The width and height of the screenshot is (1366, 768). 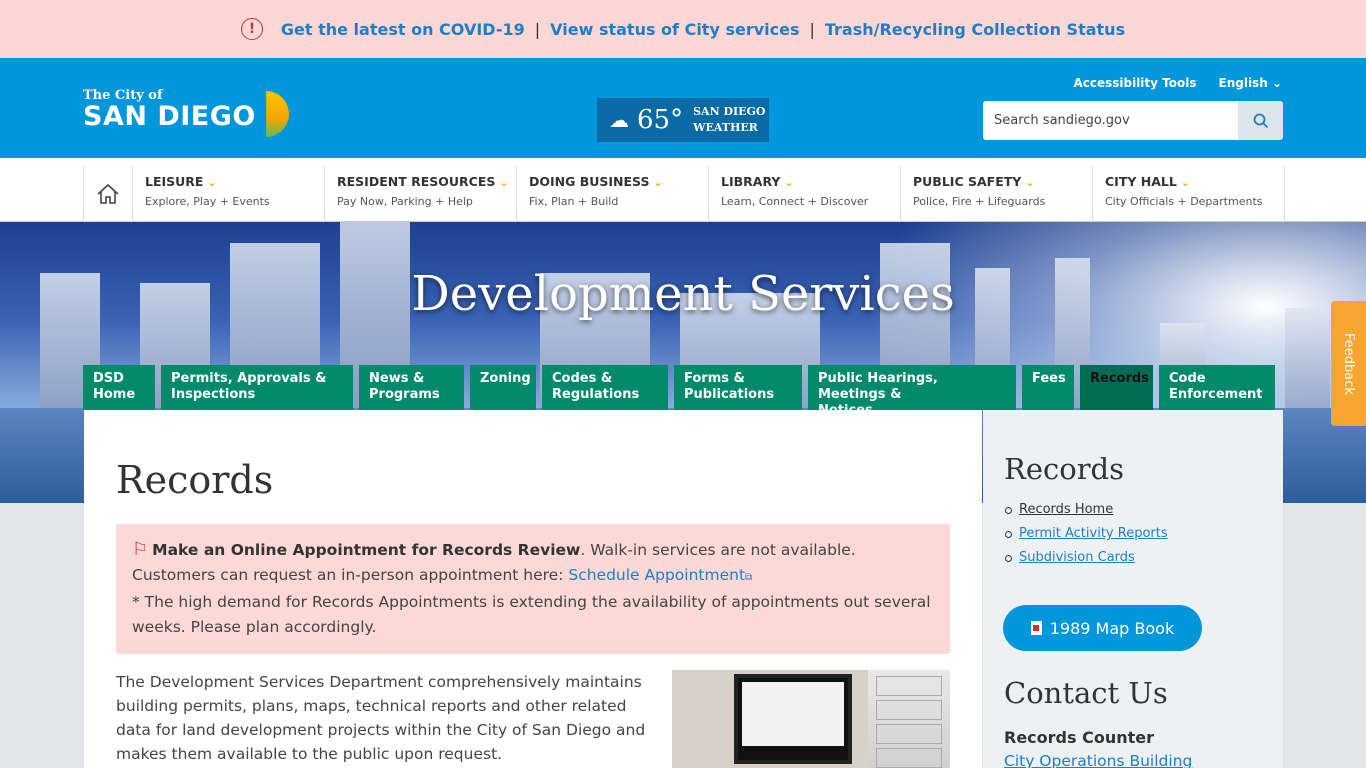 I want to click on weather-widget: ☁ 65° SAN DIEGO WEATHER, so click(x=683, y=120).